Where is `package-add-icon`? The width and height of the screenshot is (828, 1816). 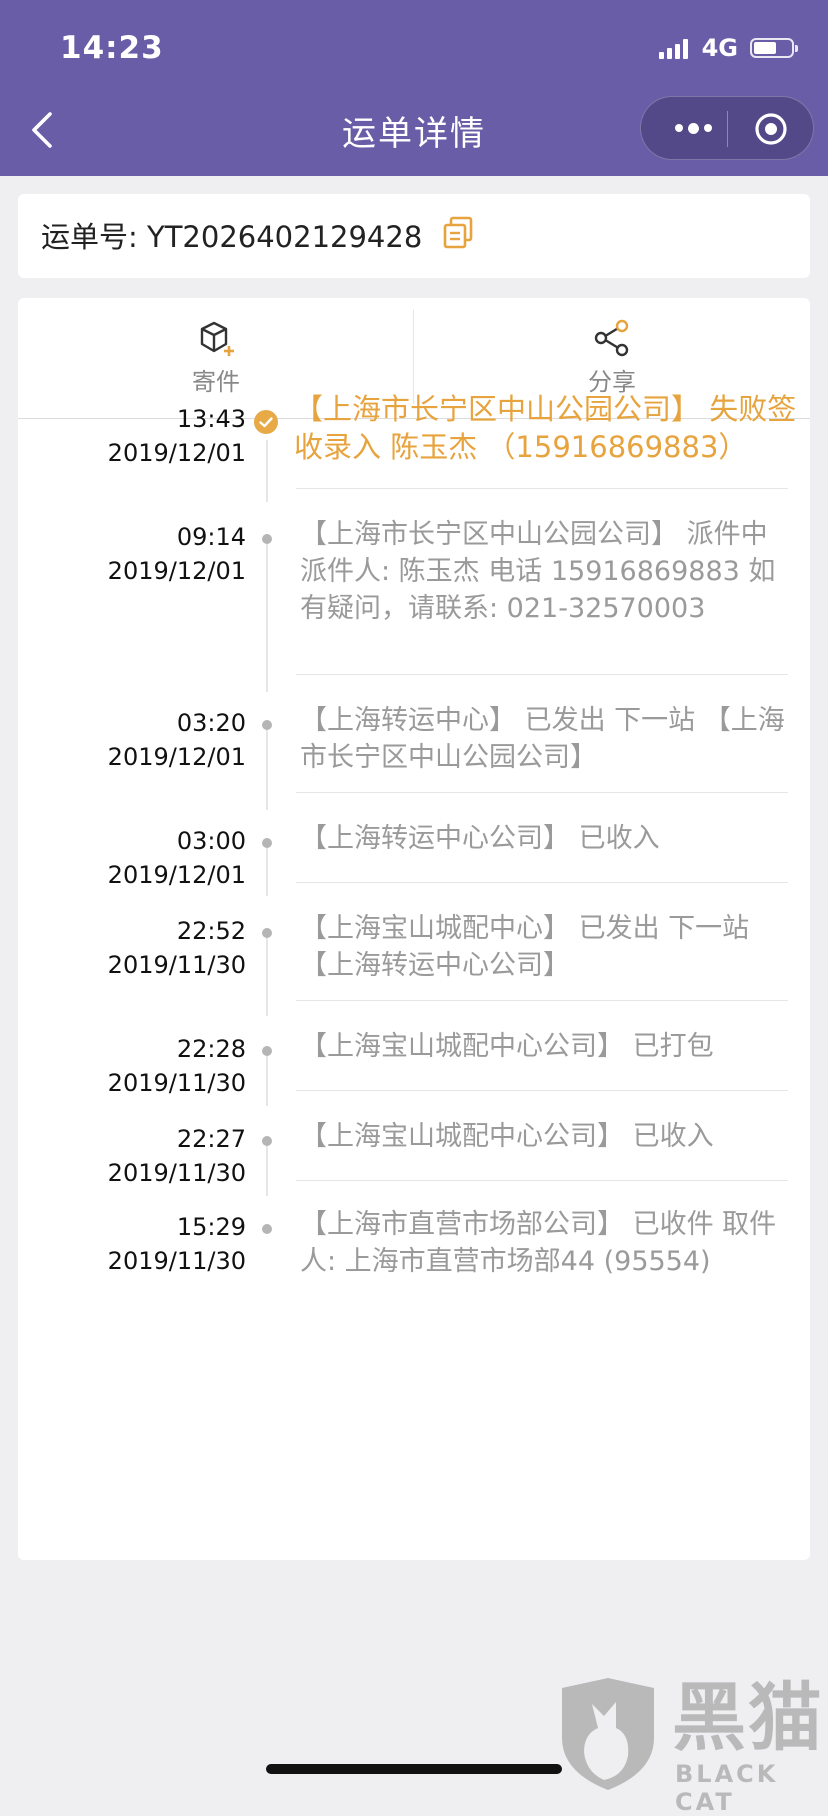 package-add-icon is located at coordinates (217, 338).